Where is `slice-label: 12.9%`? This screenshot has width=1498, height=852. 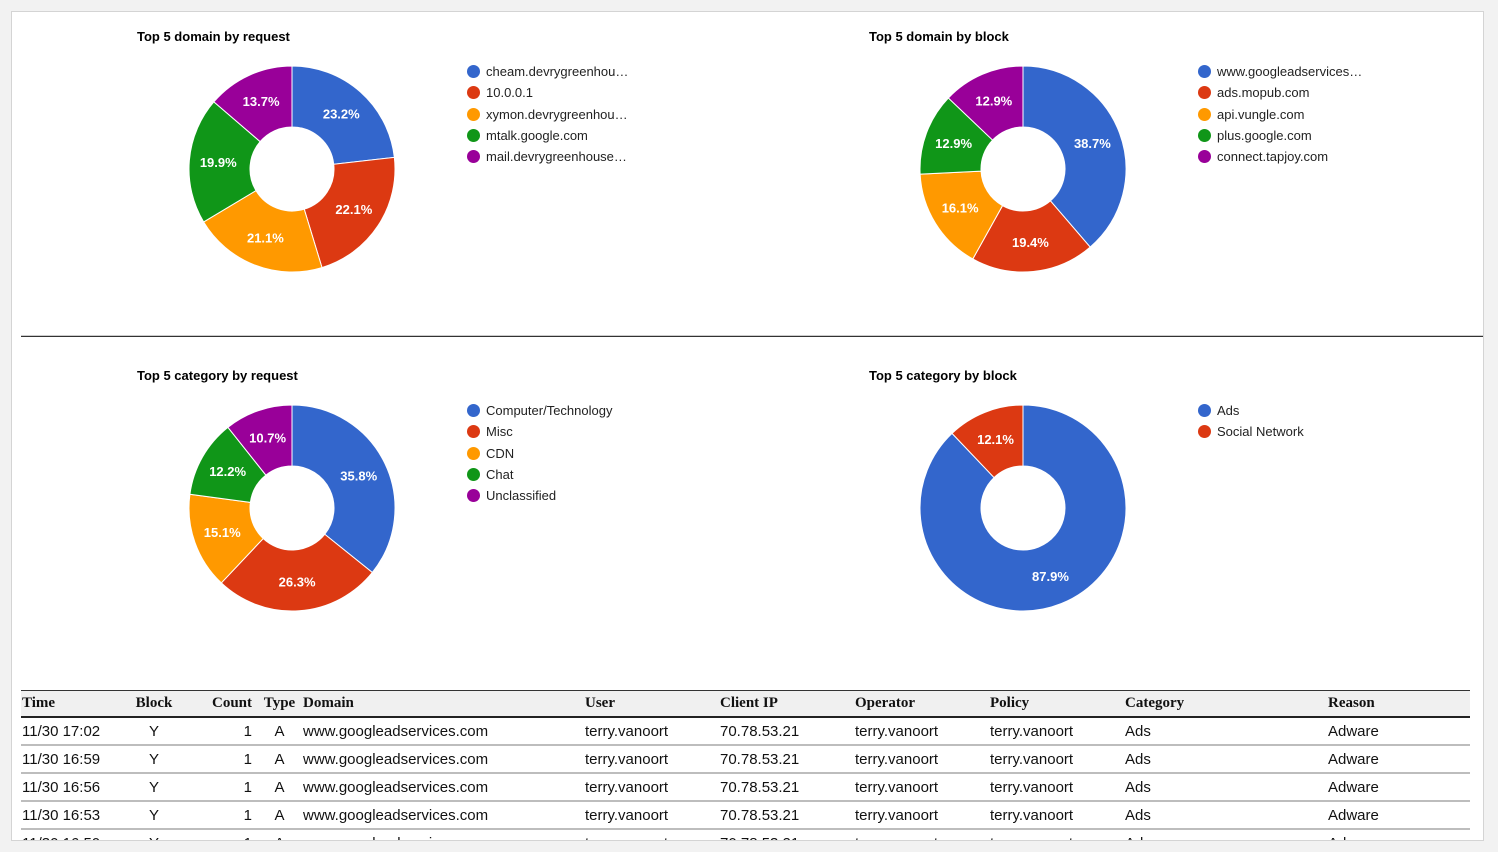 slice-label: 12.9% is located at coordinates (953, 143).